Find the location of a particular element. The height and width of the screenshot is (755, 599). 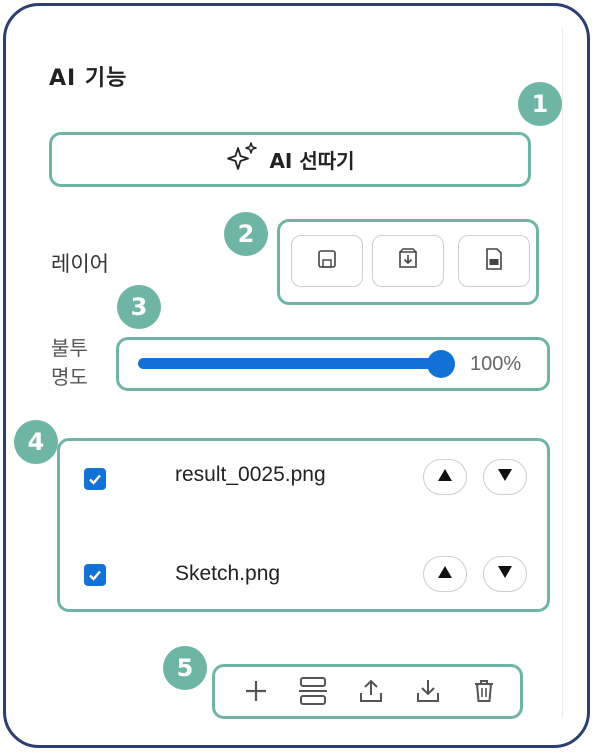

download-layer-button is located at coordinates (428, 693).